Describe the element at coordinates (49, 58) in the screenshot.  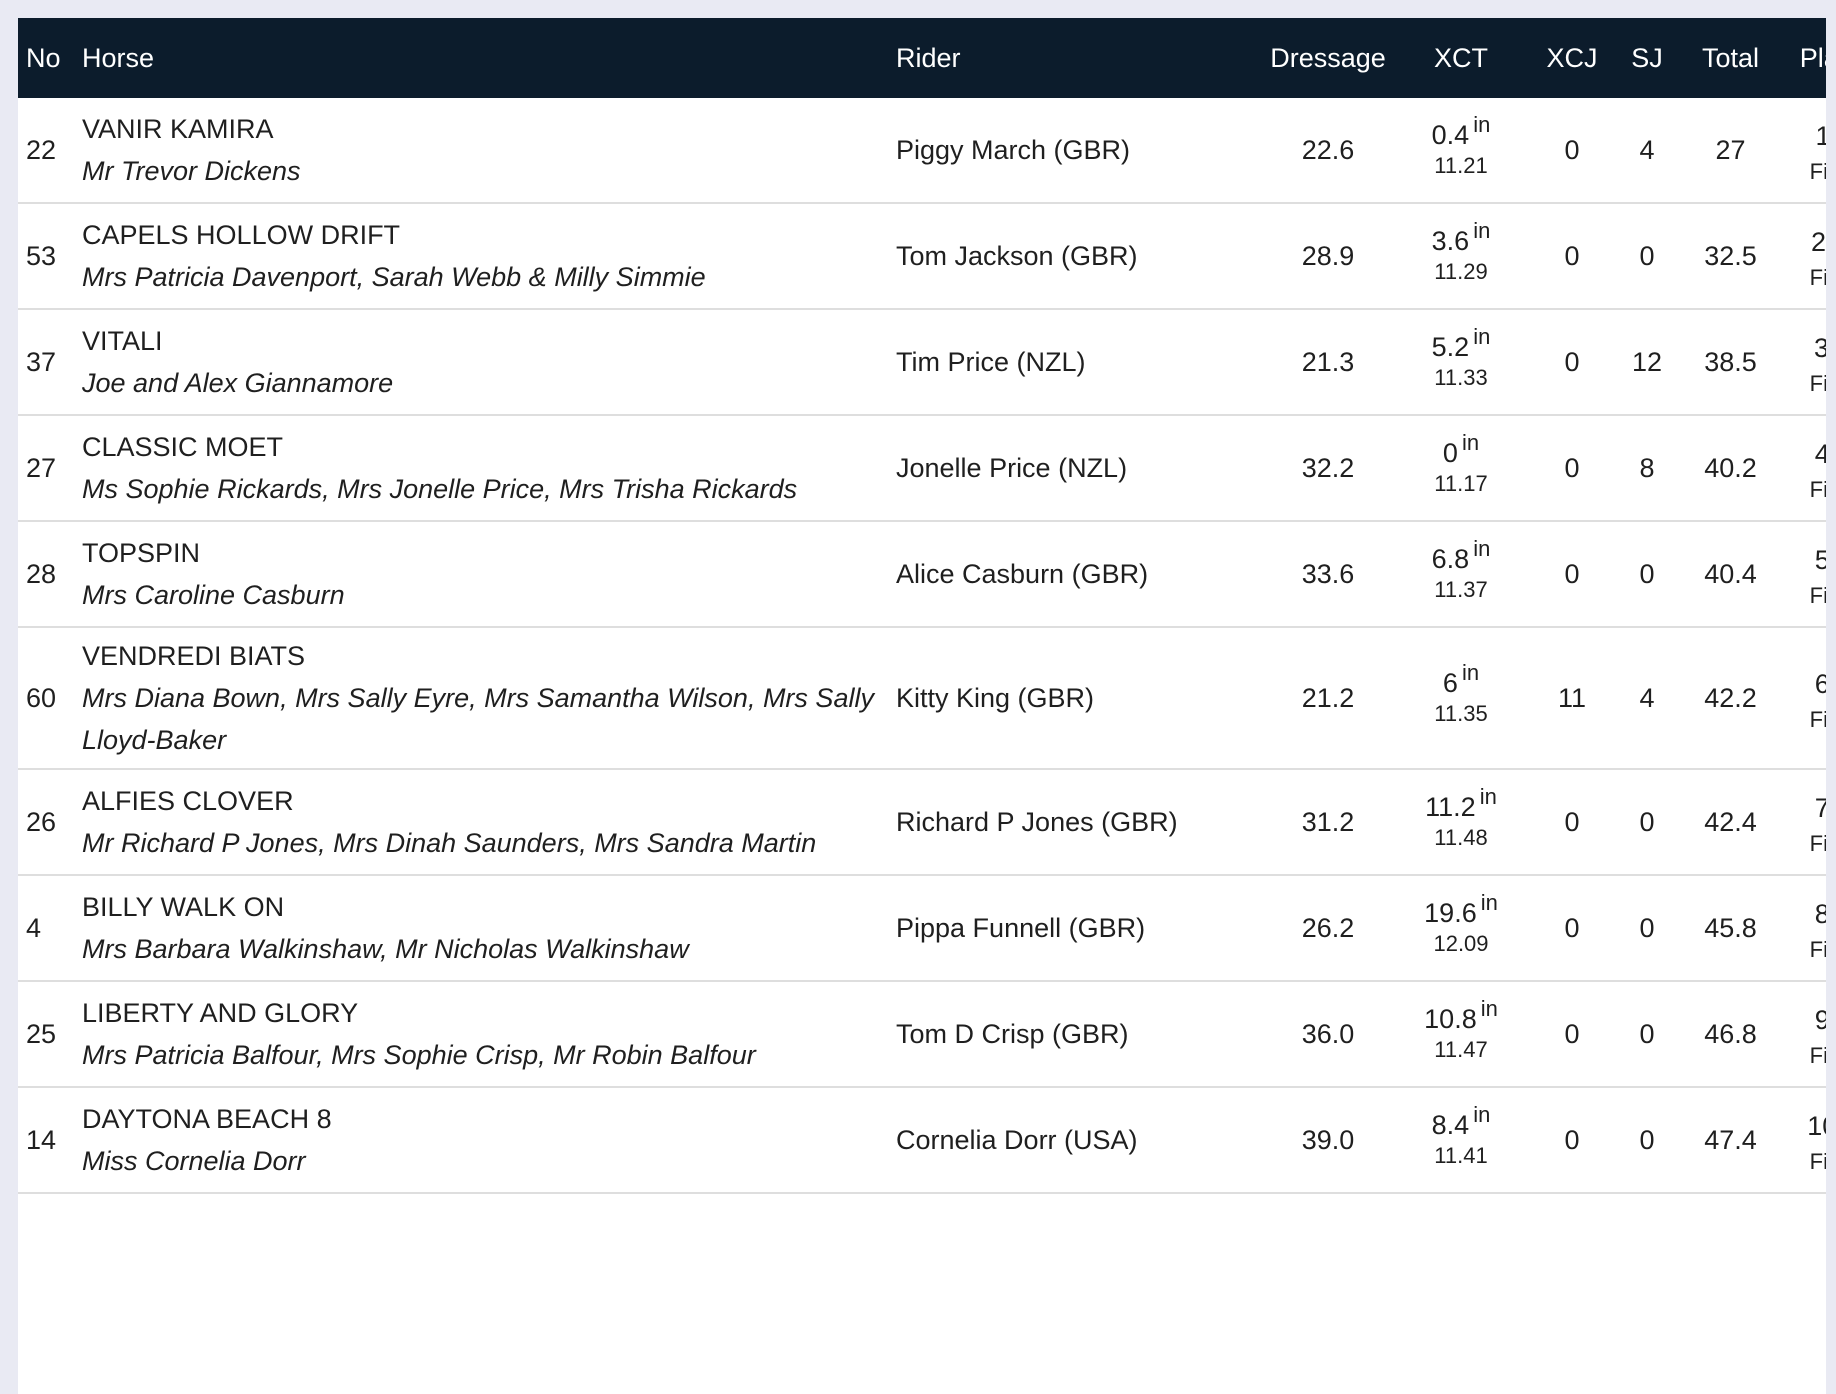
I see `header-no: No` at that location.